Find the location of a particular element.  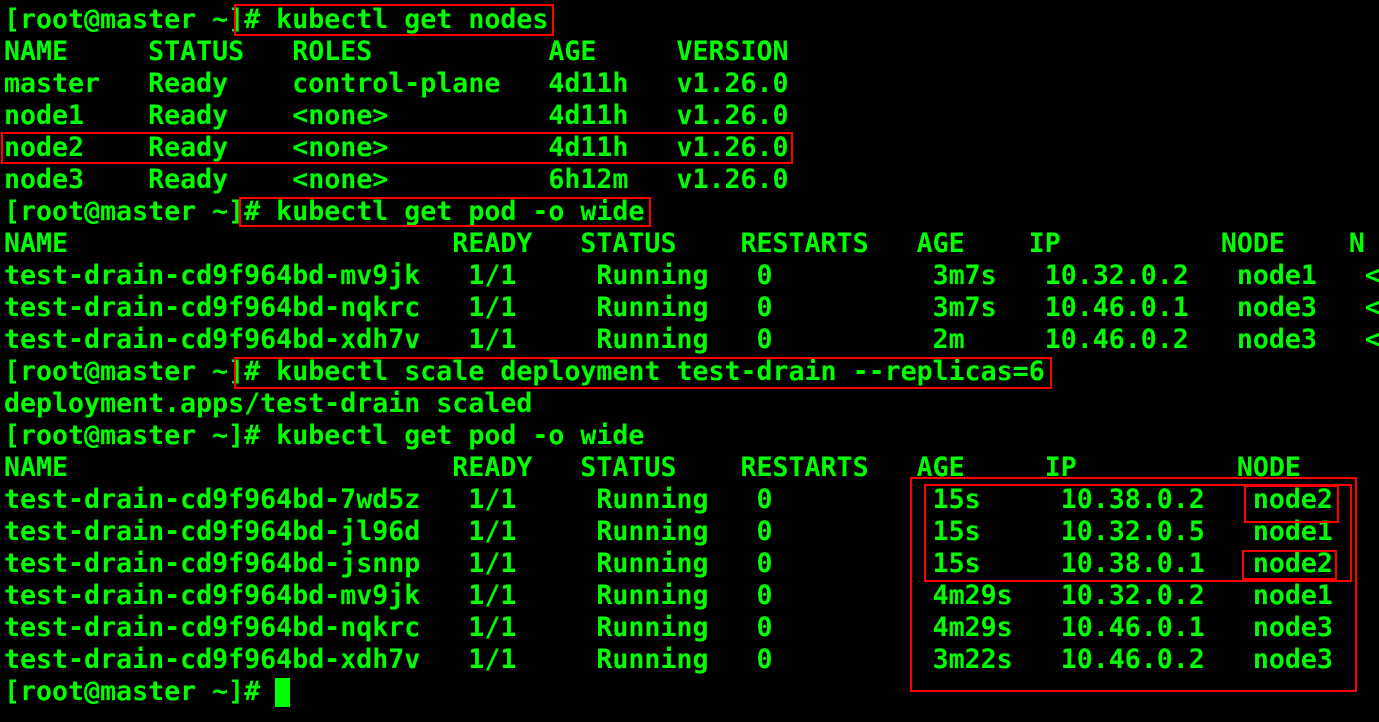

nodes-table-row: node1 Ready <none> 4d11h v1.26.0 is located at coordinates (396, 115).